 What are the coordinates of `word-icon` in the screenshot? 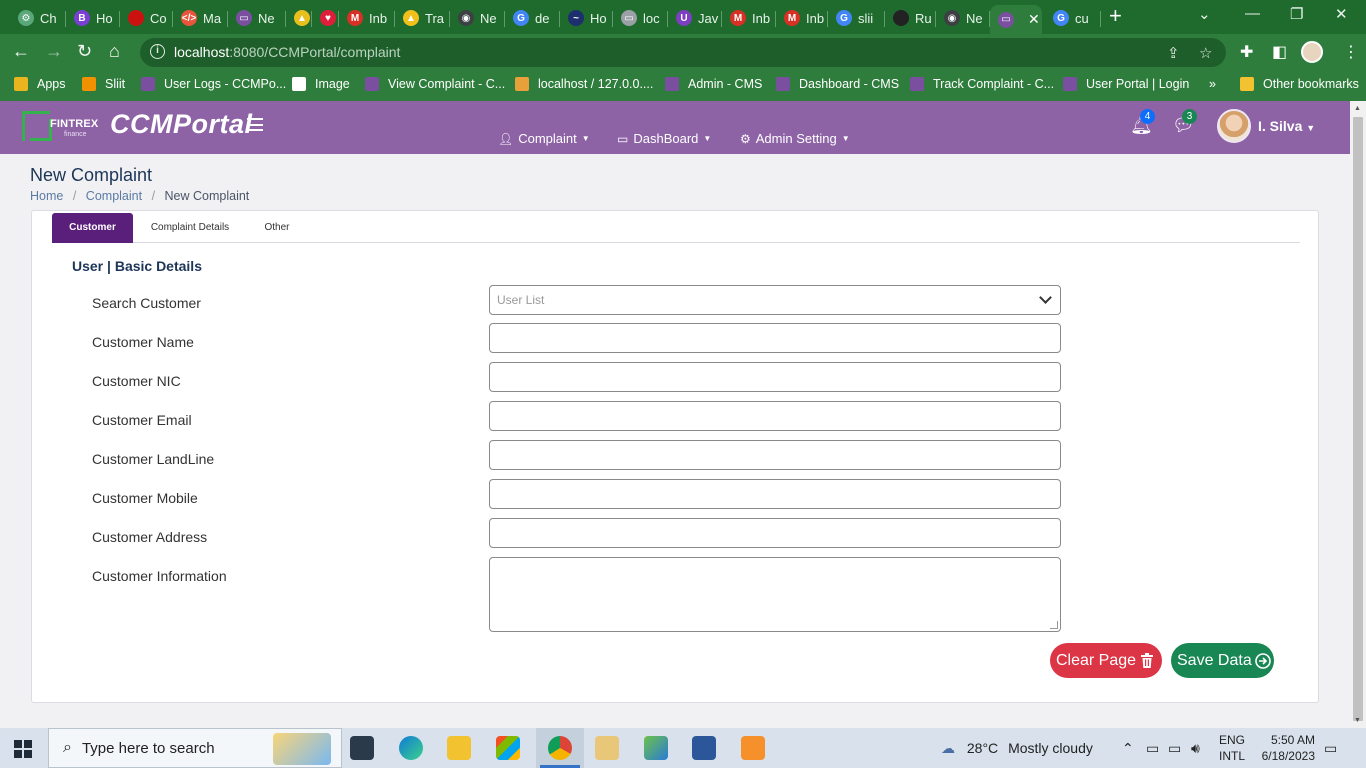 It's located at (704, 748).